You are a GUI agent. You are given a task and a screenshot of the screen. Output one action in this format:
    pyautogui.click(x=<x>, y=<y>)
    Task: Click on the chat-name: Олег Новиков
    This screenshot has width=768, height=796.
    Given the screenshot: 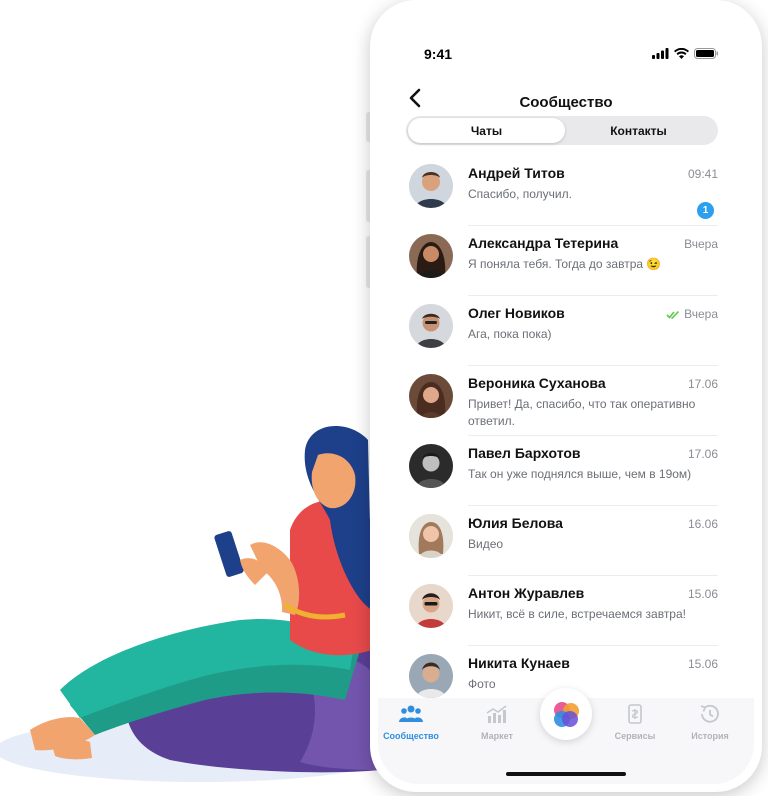 What is the action you would take?
    pyautogui.click(x=516, y=313)
    